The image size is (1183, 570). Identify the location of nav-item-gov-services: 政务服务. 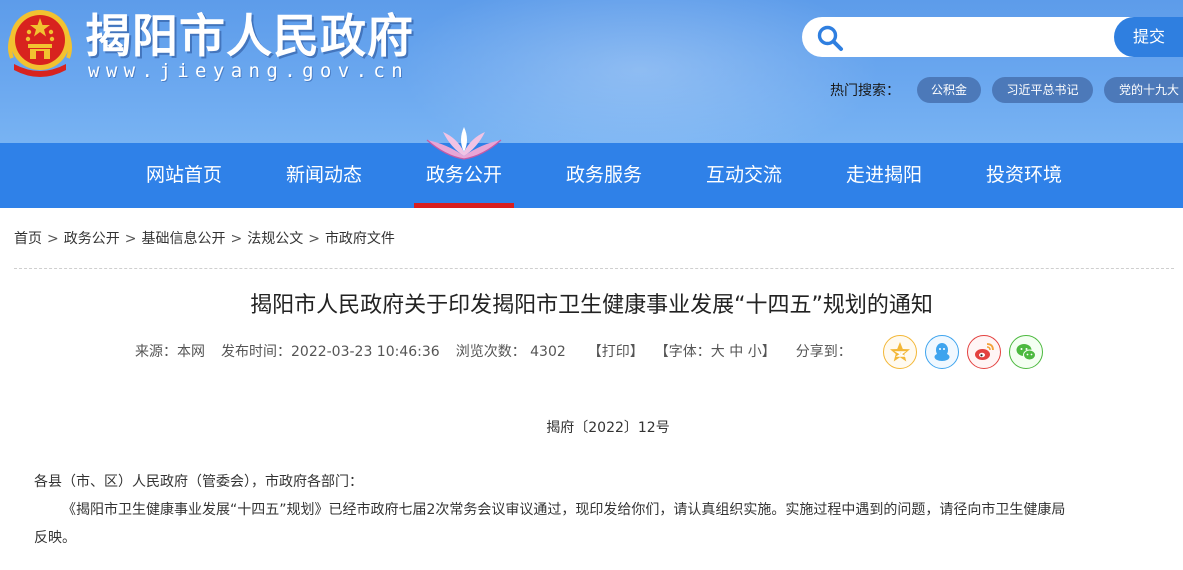
(604, 175).